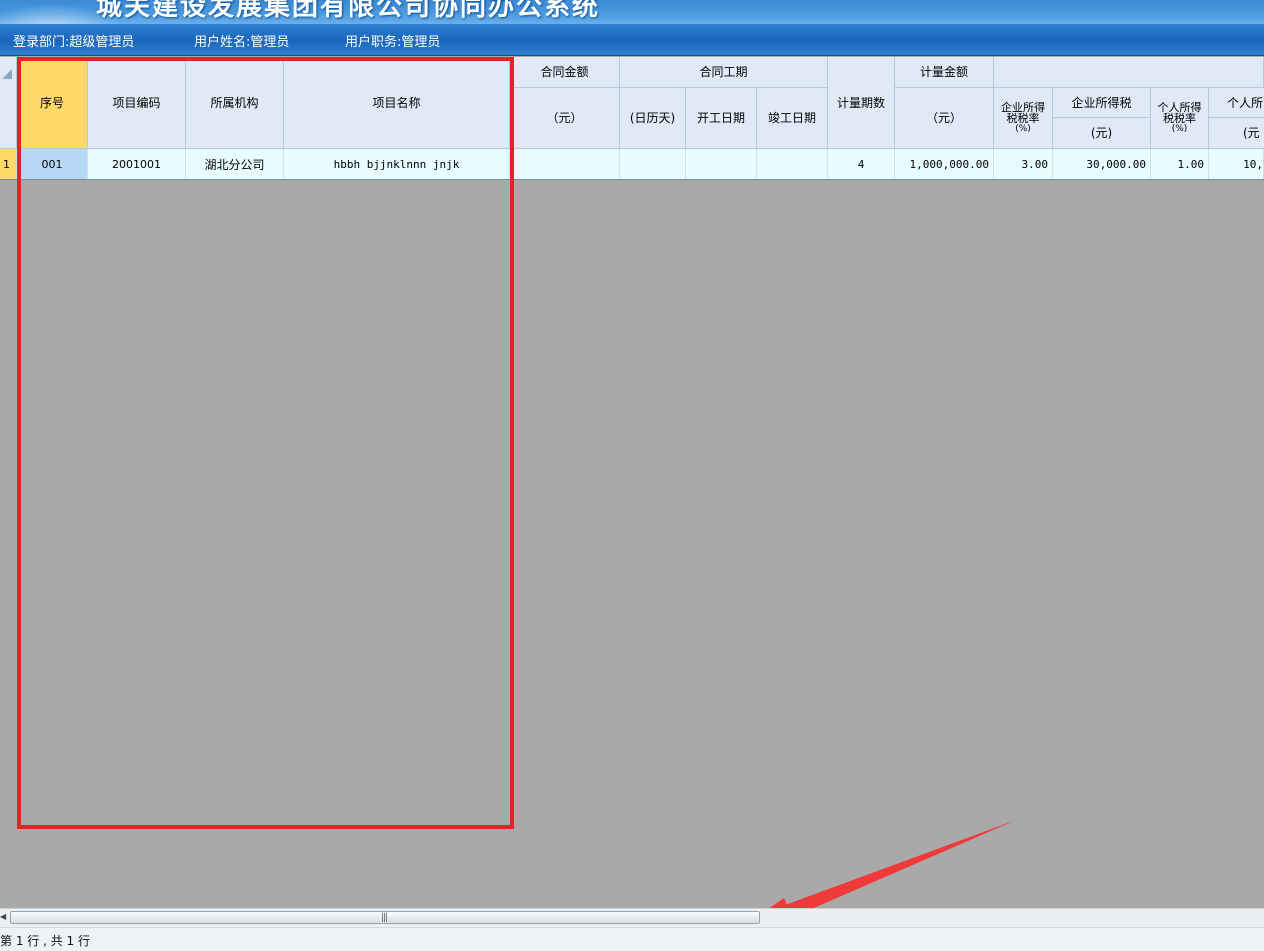 This screenshot has width=1264, height=951. What do you see at coordinates (632, 939) in the screenshot?
I see `status-bar: 第 1 行 , 共 1 行` at bounding box center [632, 939].